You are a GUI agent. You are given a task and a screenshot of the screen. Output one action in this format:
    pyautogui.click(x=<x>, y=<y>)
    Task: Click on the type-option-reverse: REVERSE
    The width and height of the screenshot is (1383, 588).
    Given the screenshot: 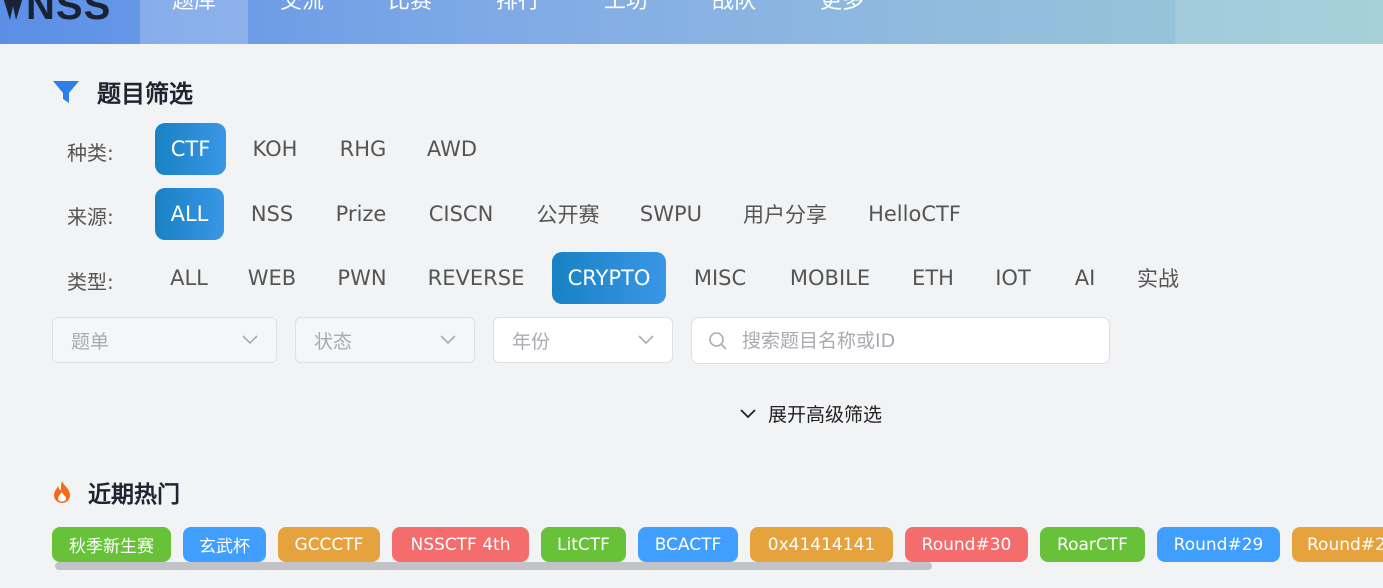 What is the action you would take?
    pyautogui.click(x=476, y=278)
    